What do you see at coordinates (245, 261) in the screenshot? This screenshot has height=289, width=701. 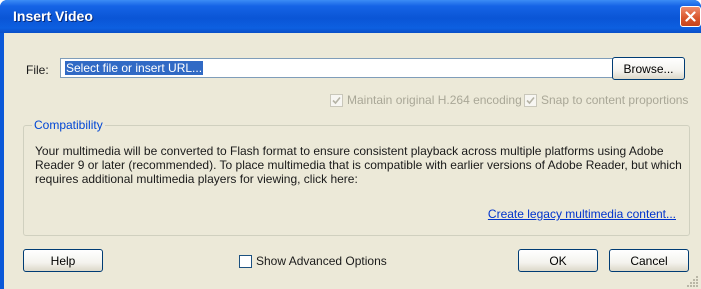 I see `show-advanced-checkbox` at bounding box center [245, 261].